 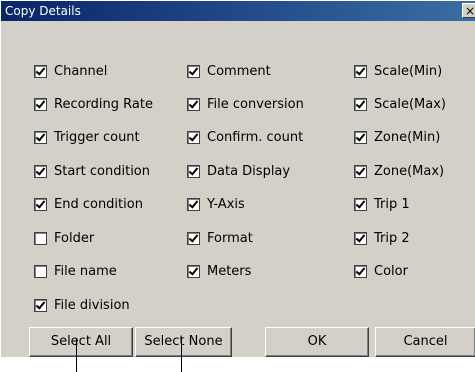 What do you see at coordinates (407, 137) in the screenshot?
I see `checkbox-label: Zone(Min)` at bounding box center [407, 137].